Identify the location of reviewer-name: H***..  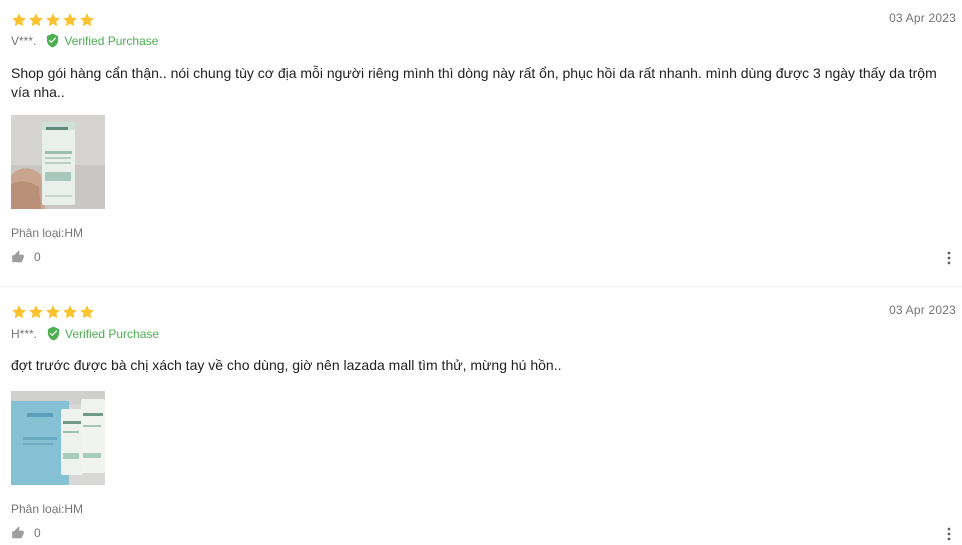
(24, 333).